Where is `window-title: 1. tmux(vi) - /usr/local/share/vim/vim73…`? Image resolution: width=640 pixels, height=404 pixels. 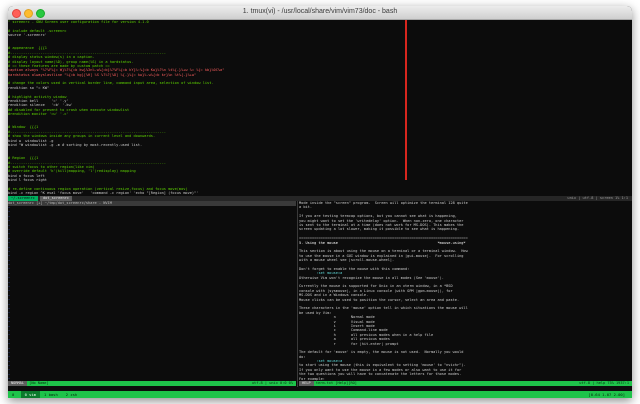
window-title: 1. tmux(vi) - /usr/local/share/vim/vim73… is located at coordinates (320, 11).